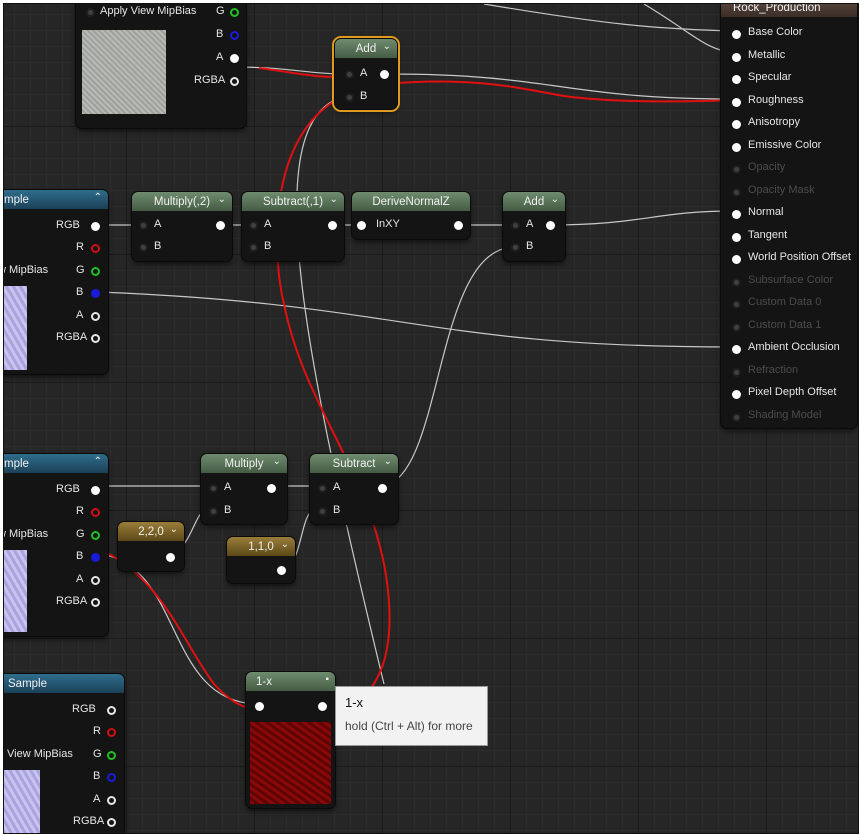  I want to click on input-pin-inxy, so click(361, 225).